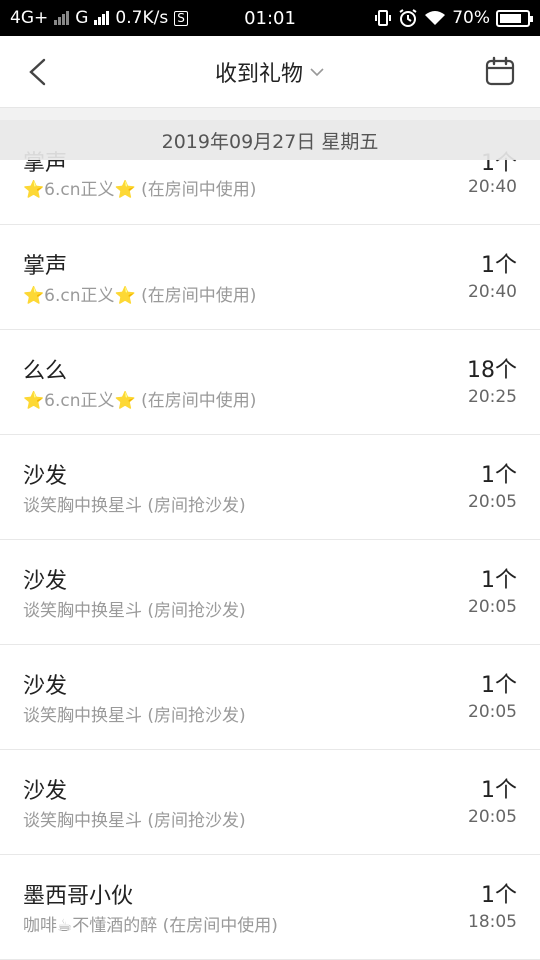  What do you see at coordinates (317, 71) in the screenshot?
I see `chevron-down-icon` at bounding box center [317, 71].